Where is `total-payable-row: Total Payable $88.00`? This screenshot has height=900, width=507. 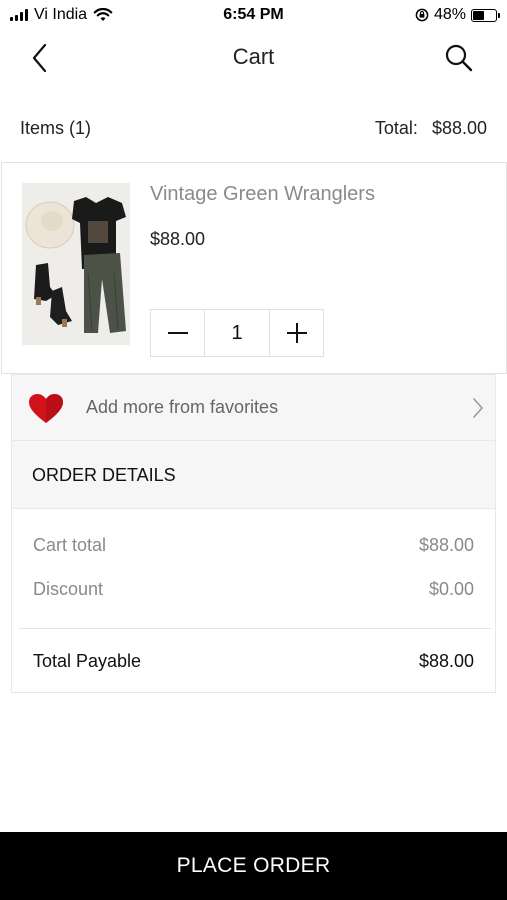
total-payable-row: Total Payable $88.00 is located at coordinates (253, 661).